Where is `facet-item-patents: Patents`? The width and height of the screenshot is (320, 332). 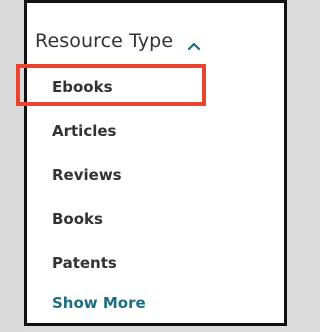 facet-item-patents: Patents is located at coordinates (84, 263).